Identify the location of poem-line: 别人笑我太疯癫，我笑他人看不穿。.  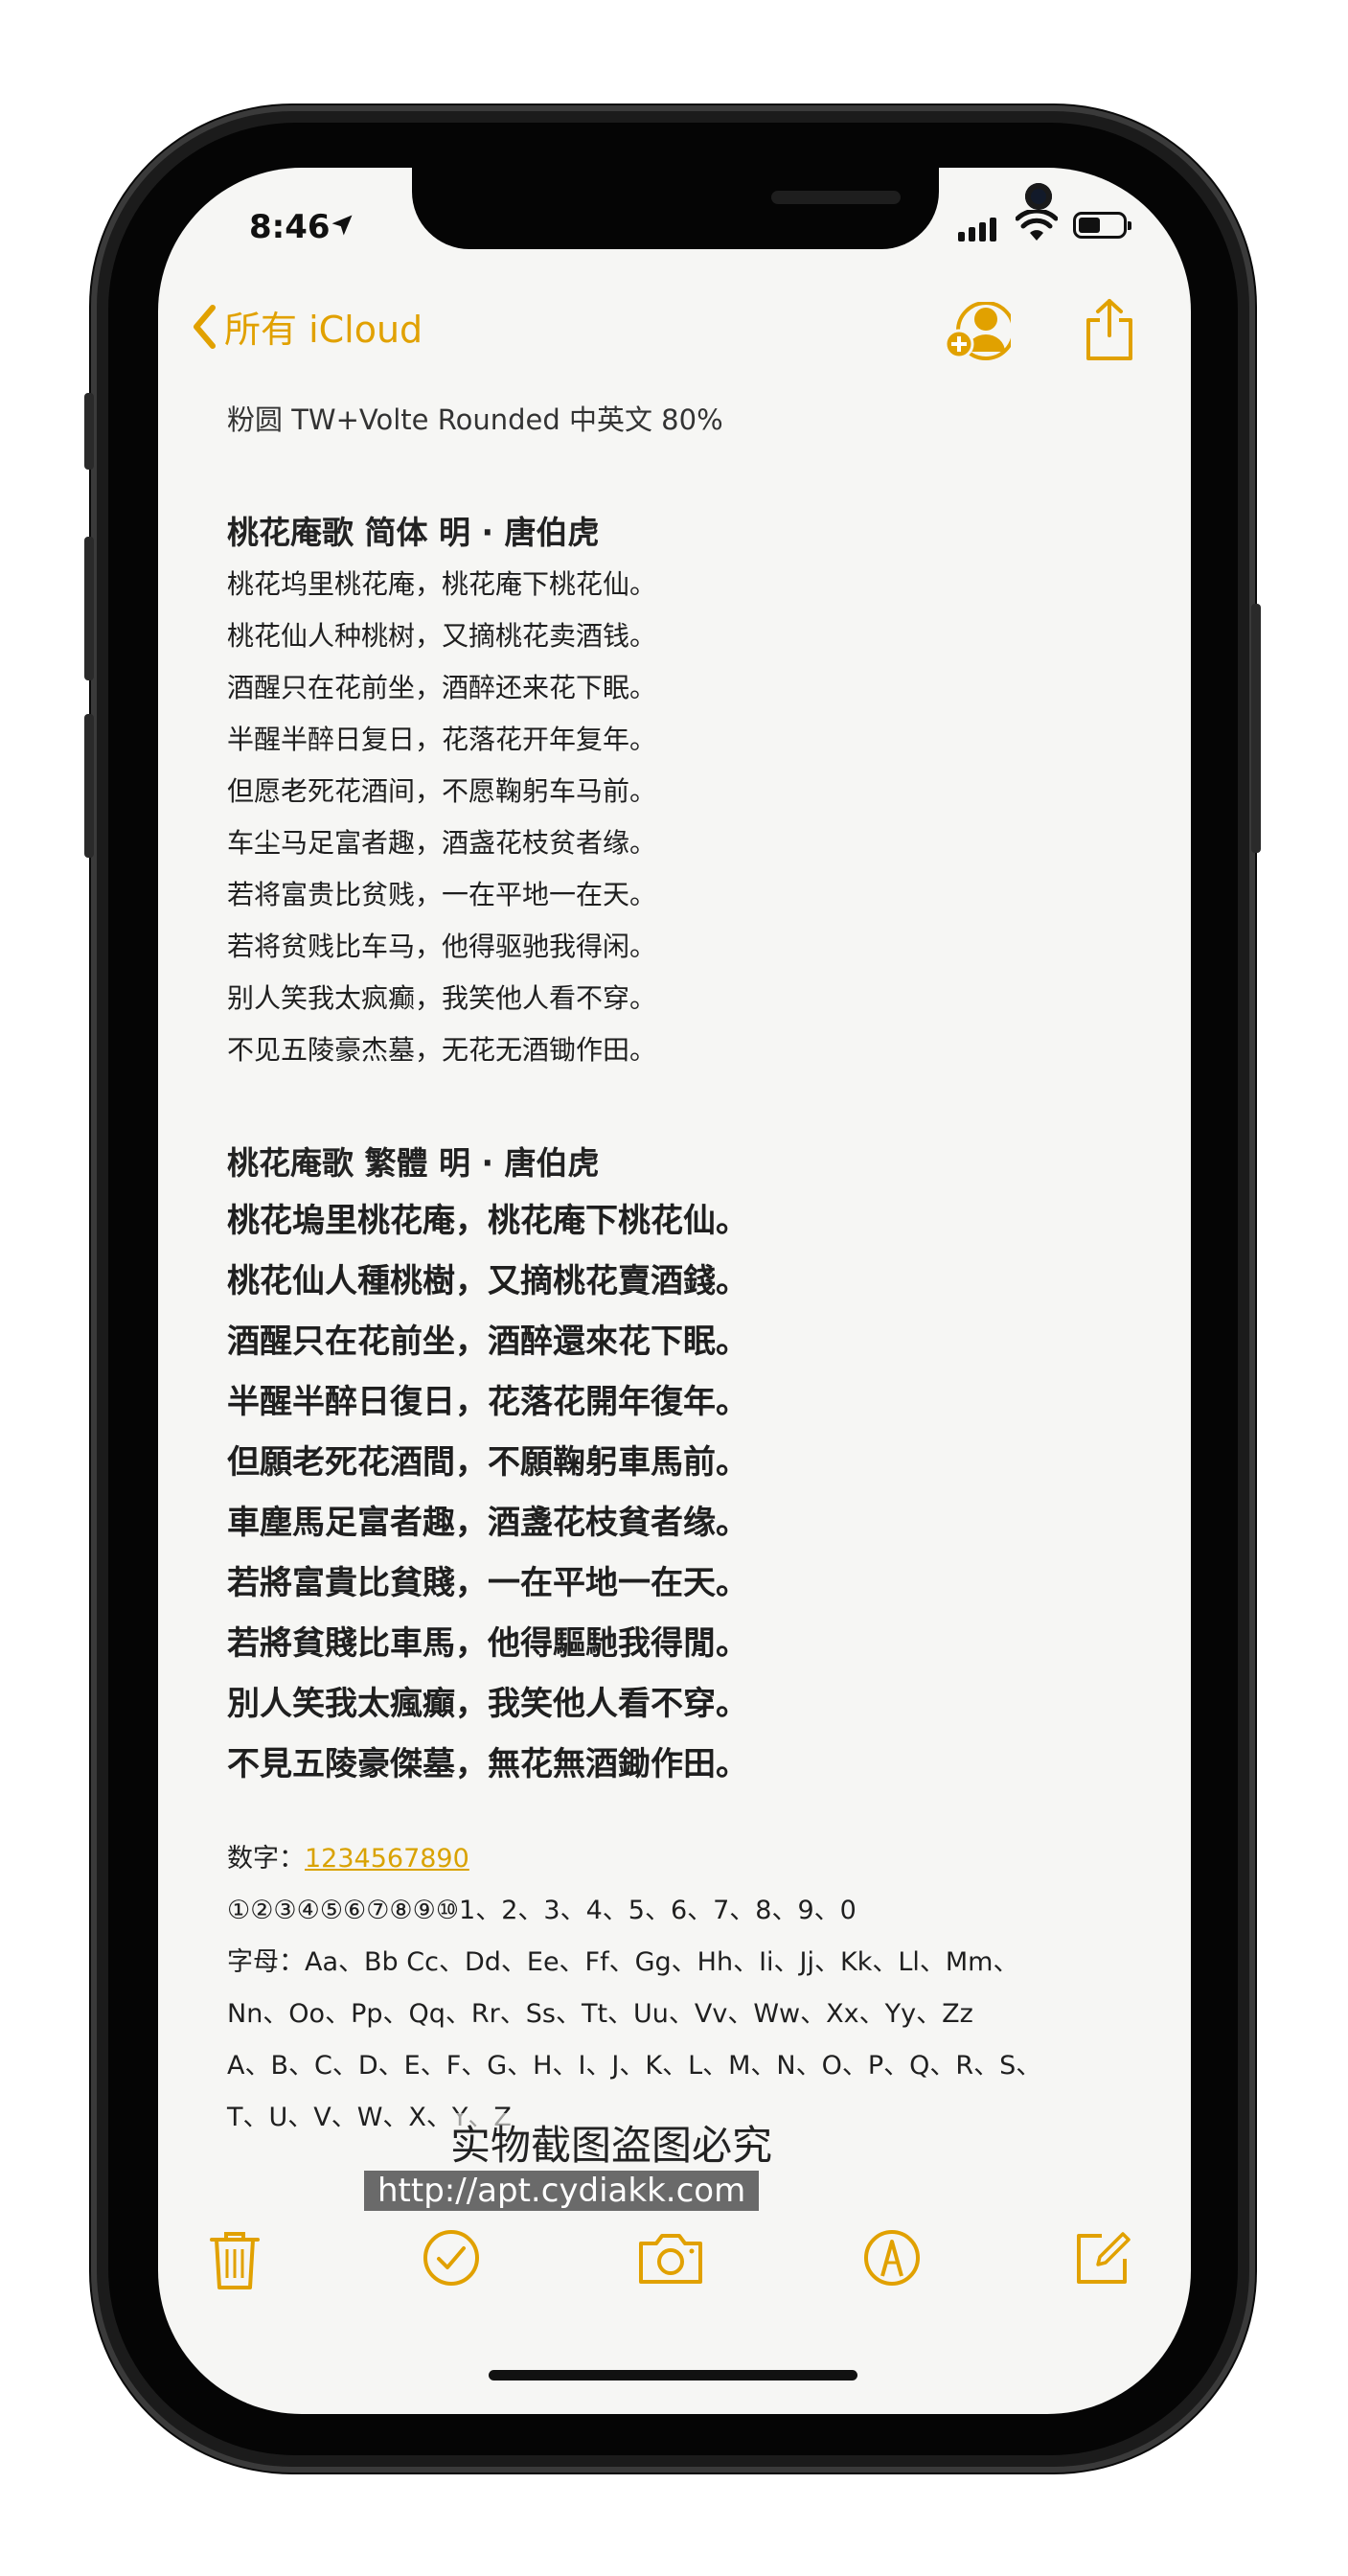
(442, 998).